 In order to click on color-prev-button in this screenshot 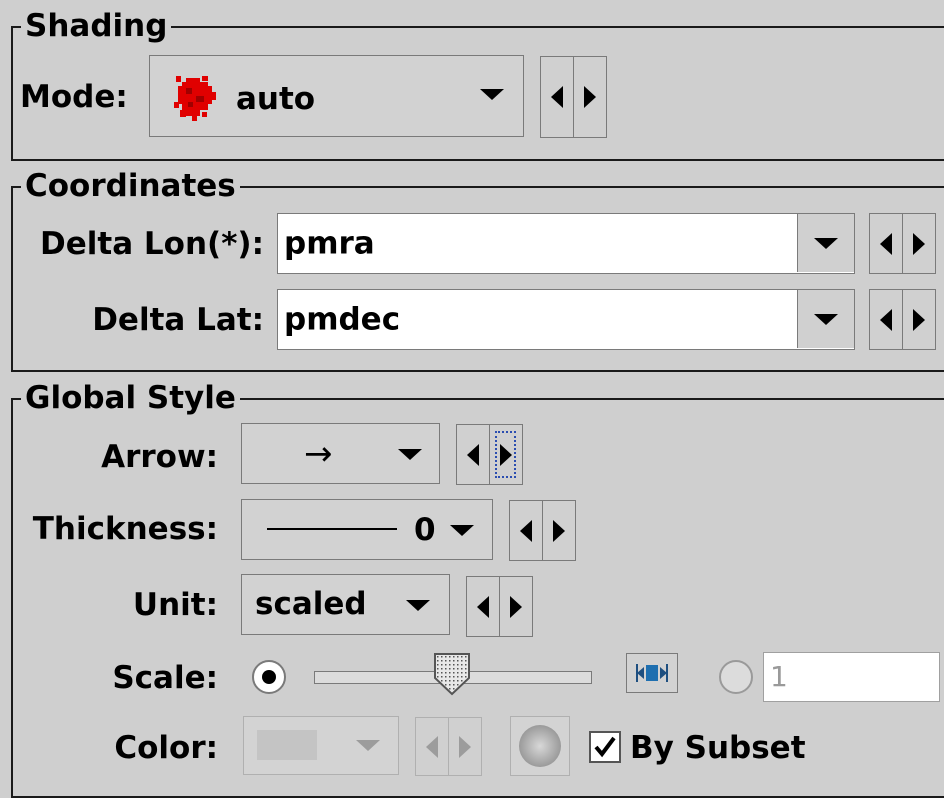, I will do `click(432, 746)`.